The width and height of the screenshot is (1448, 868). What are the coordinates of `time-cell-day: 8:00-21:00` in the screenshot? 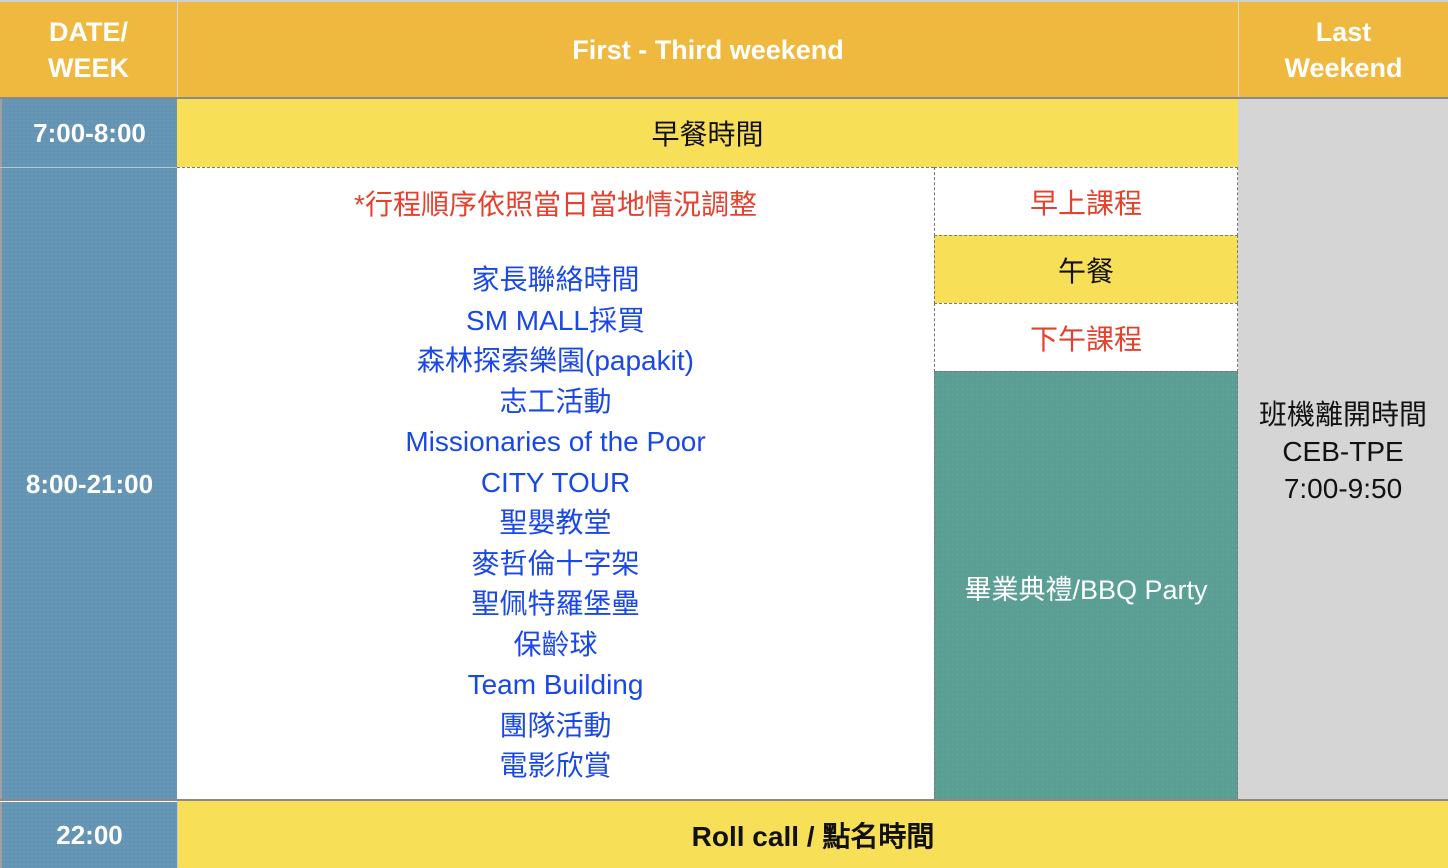 It's located at (88, 484).